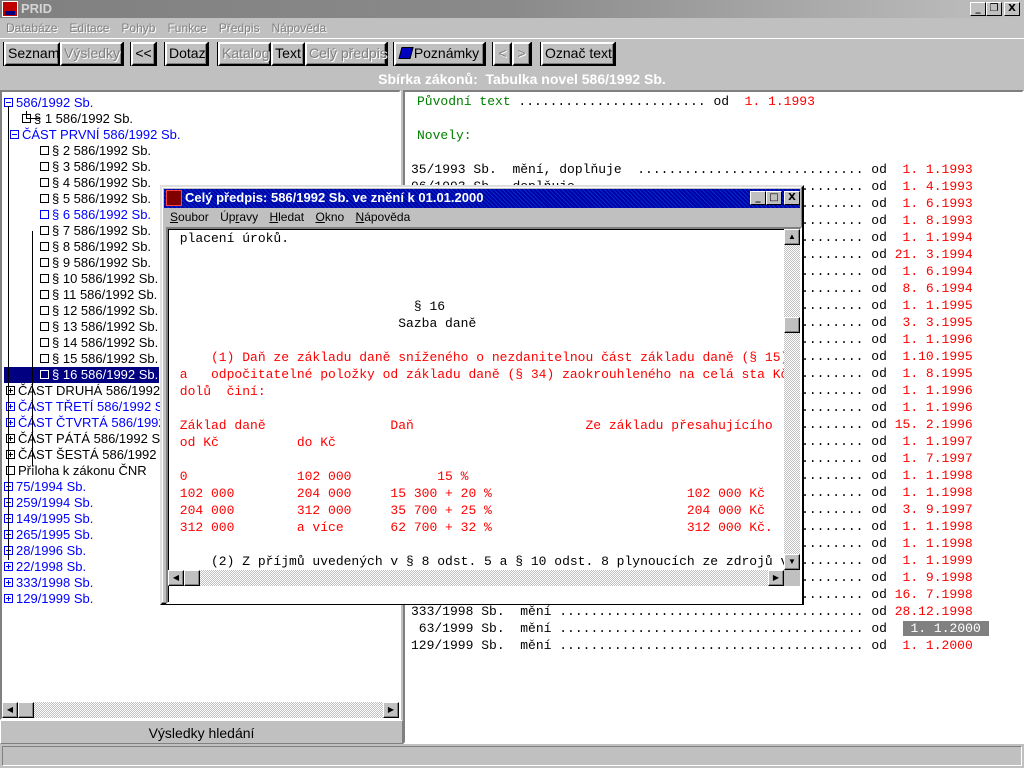  Describe the element at coordinates (143, 54) in the screenshot. I see `back-button: <<` at that location.